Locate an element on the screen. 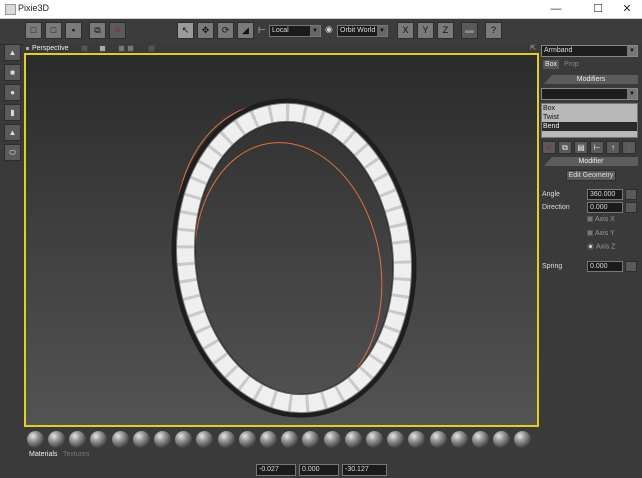 The width and height of the screenshot is (642, 478). select-arrow-icon: ↖ is located at coordinates (185, 30).